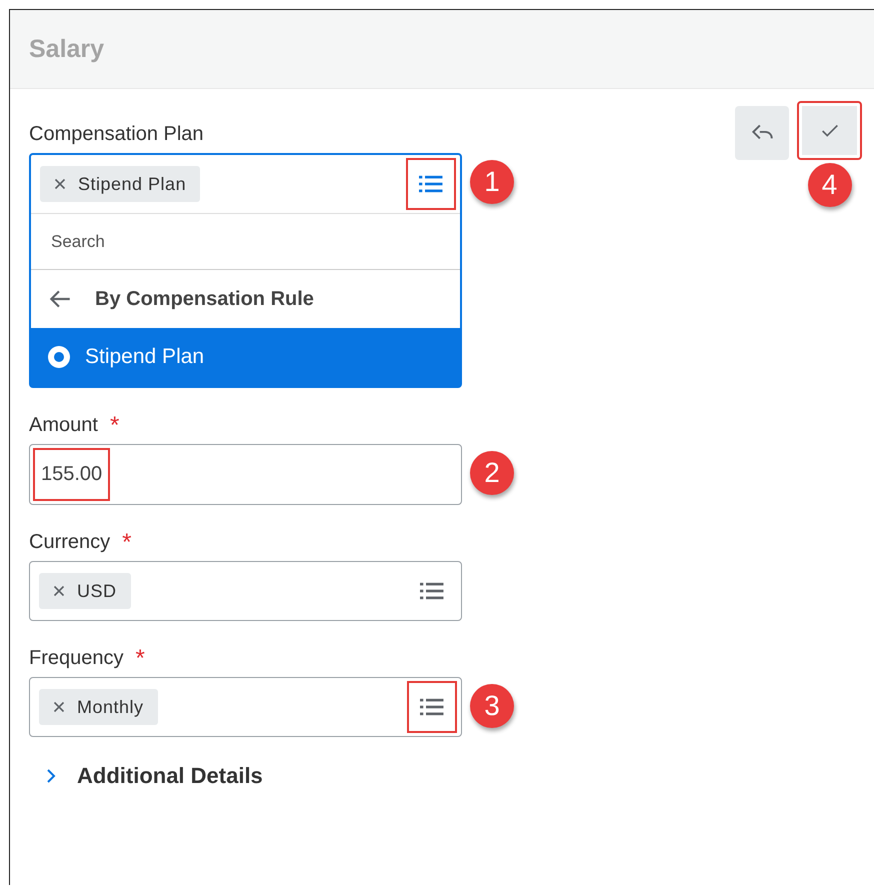 This screenshot has height=886, width=874. What do you see at coordinates (245, 357) in the screenshot?
I see `menu-option: Stipend Plan` at bounding box center [245, 357].